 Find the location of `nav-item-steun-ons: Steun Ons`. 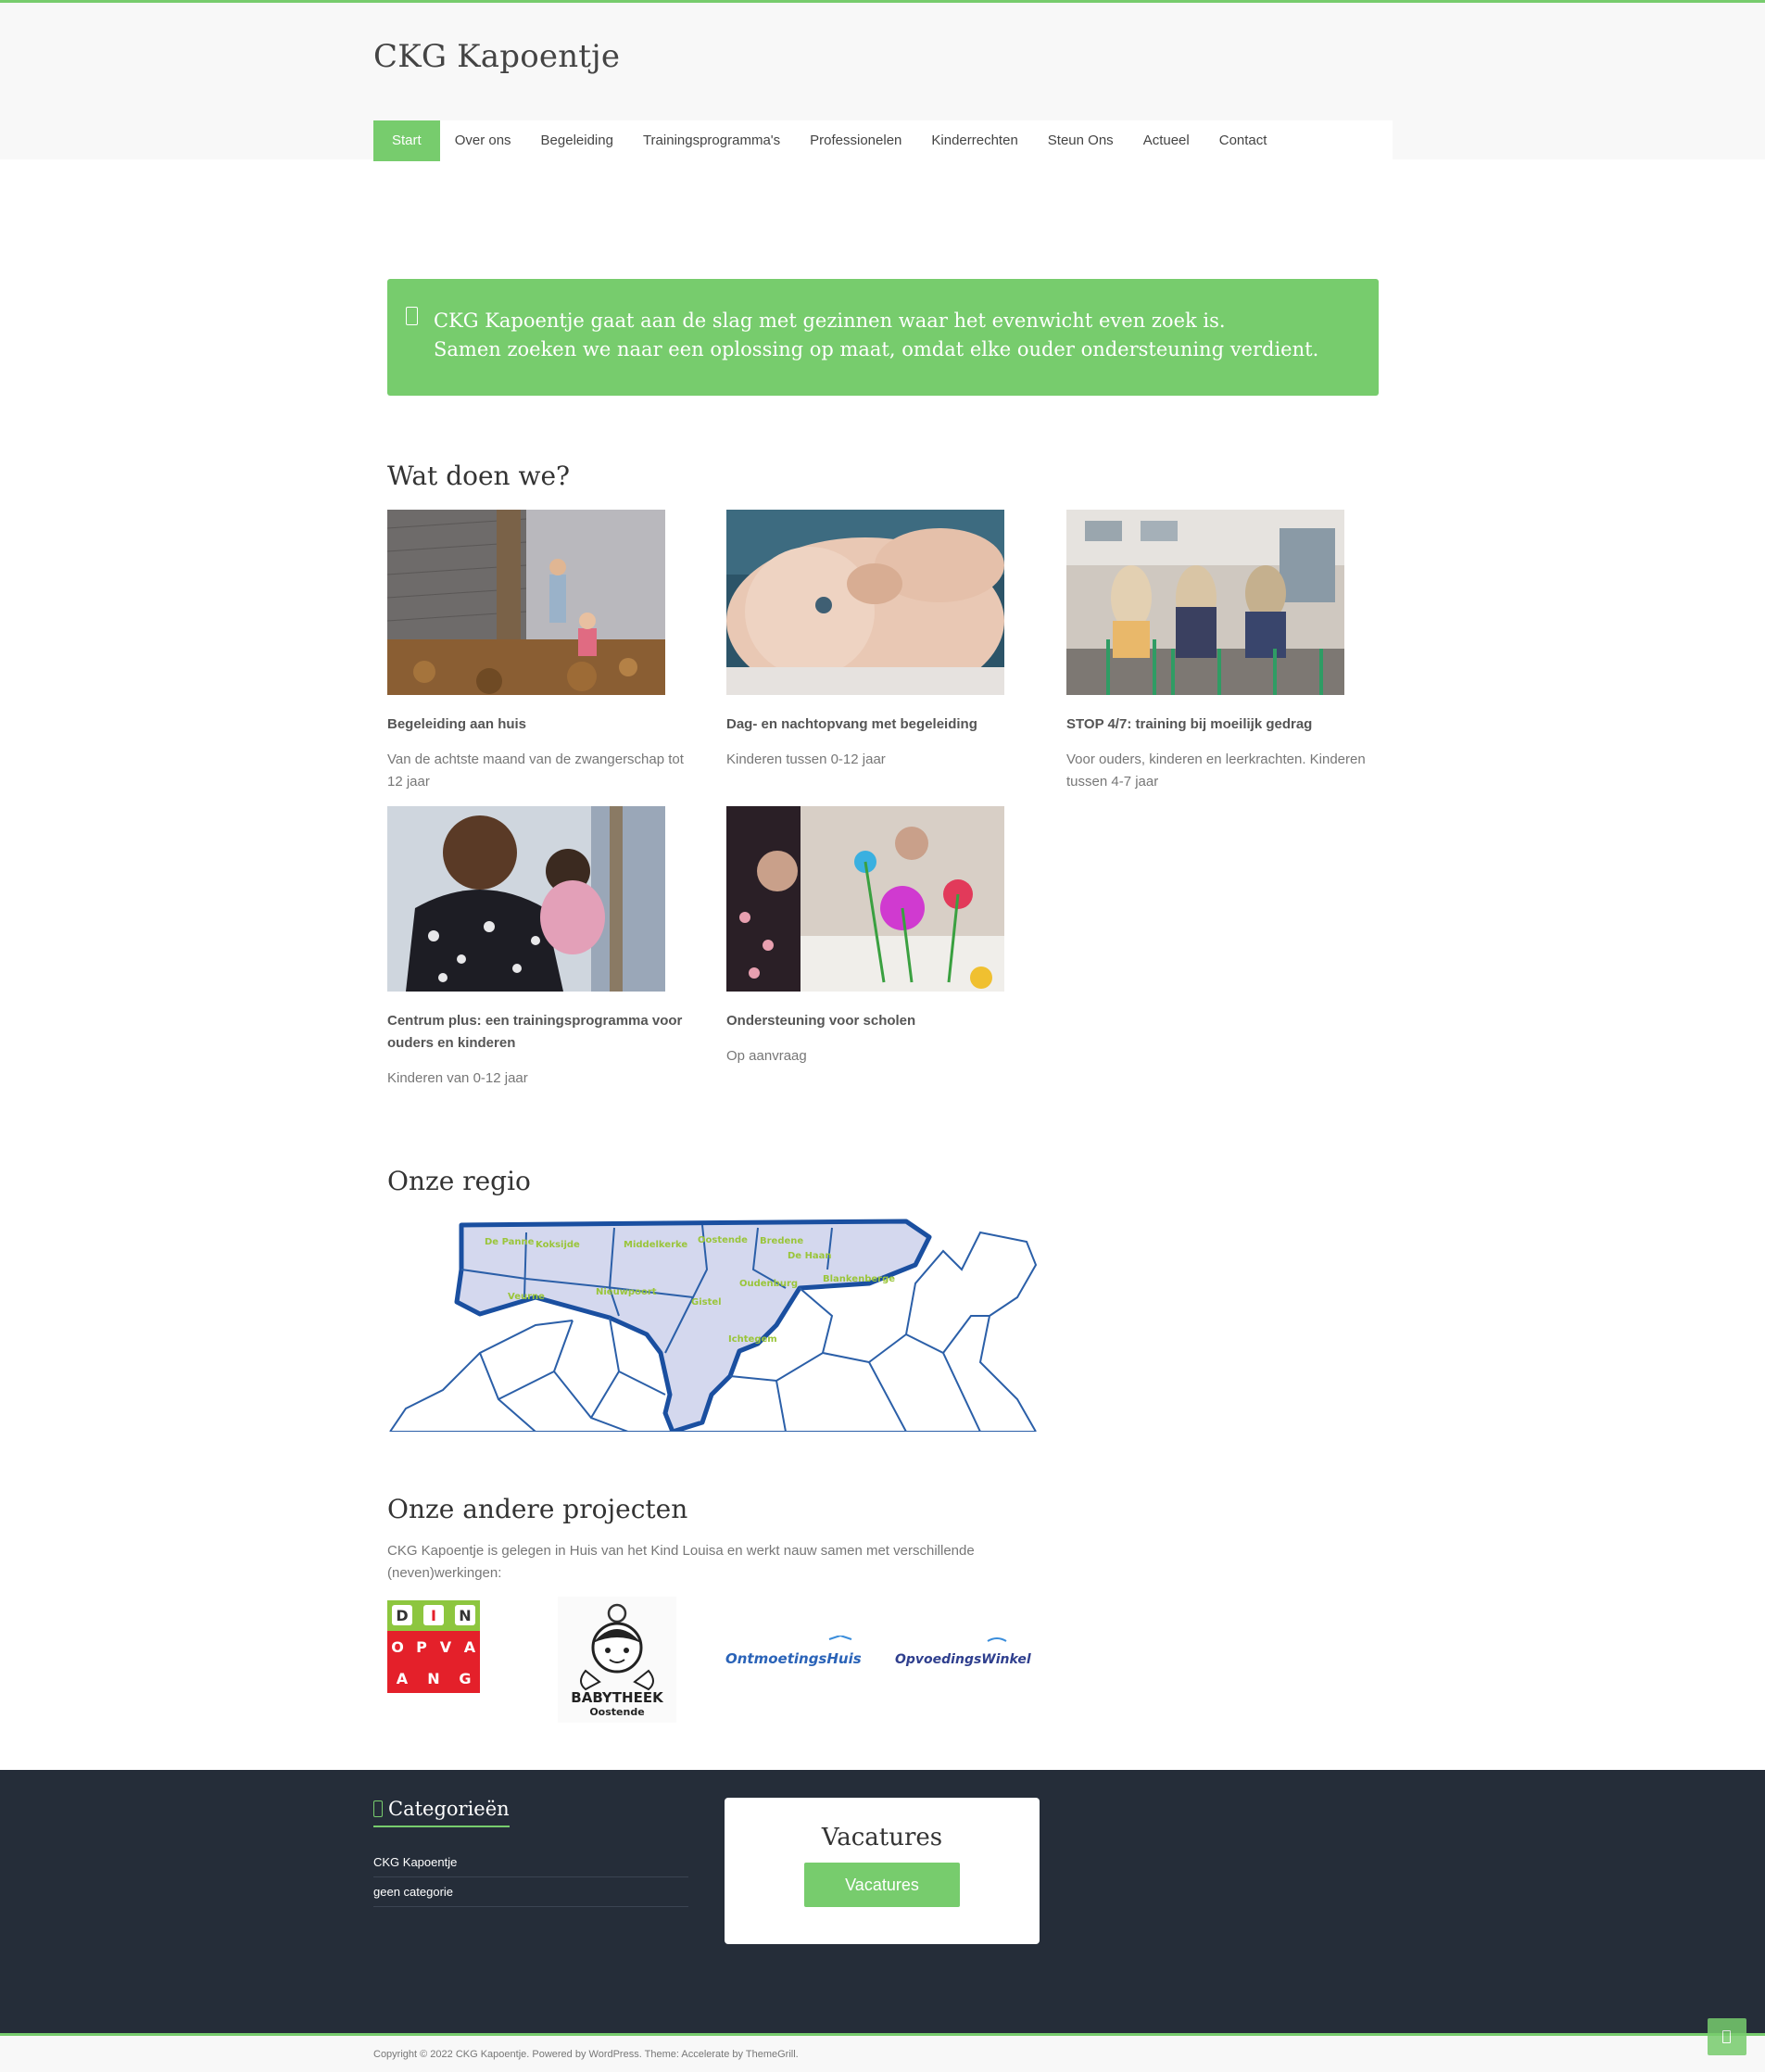

nav-item-steun-ons: Steun Ons is located at coordinates (1080, 140).